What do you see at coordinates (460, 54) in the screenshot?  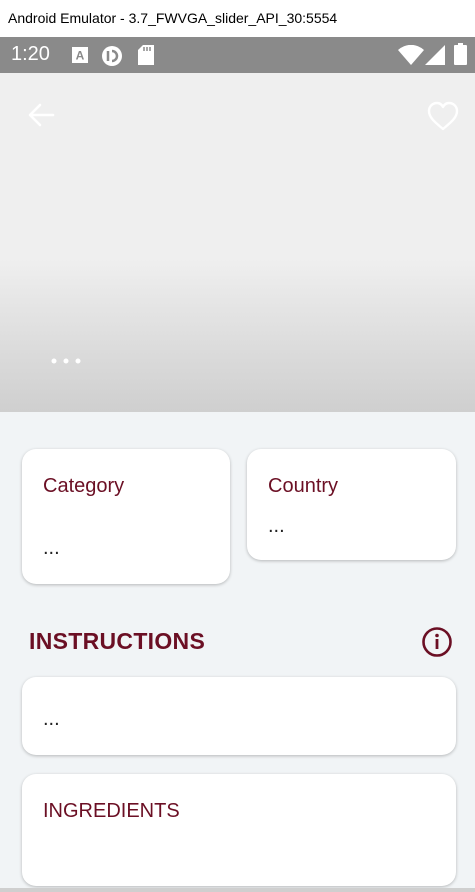 I see `battery-icon` at bounding box center [460, 54].